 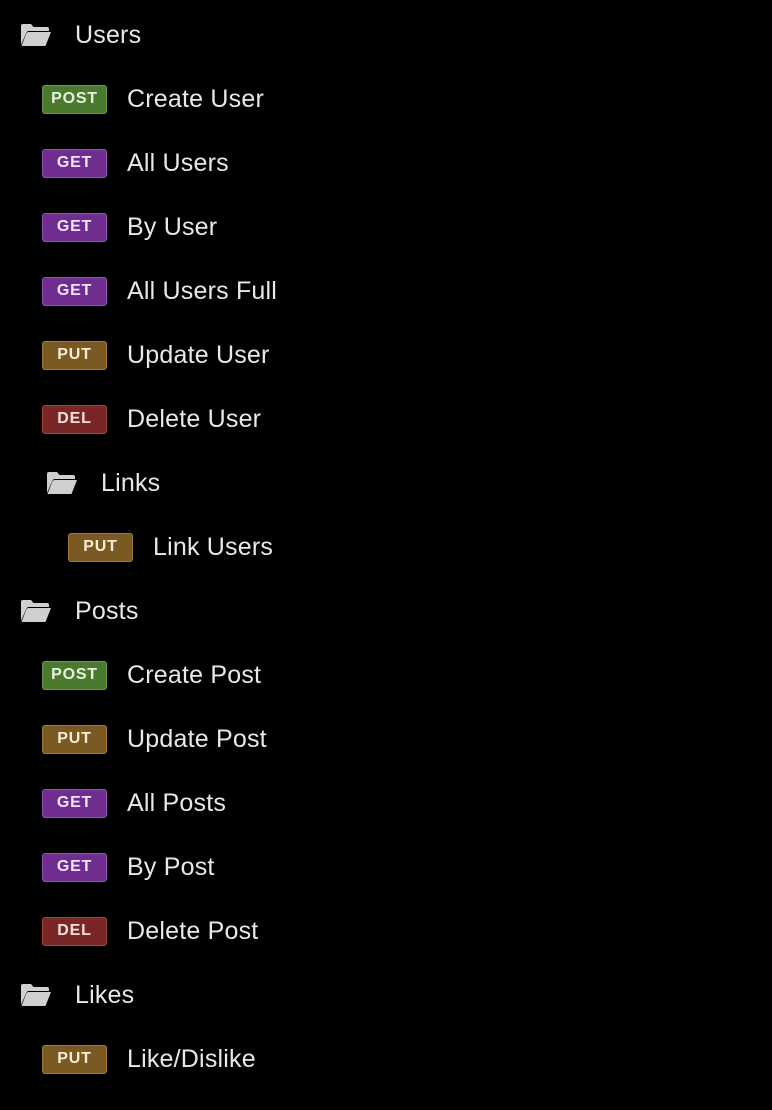 I want to click on request-label: Like/Dislike, so click(x=191, y=1058).